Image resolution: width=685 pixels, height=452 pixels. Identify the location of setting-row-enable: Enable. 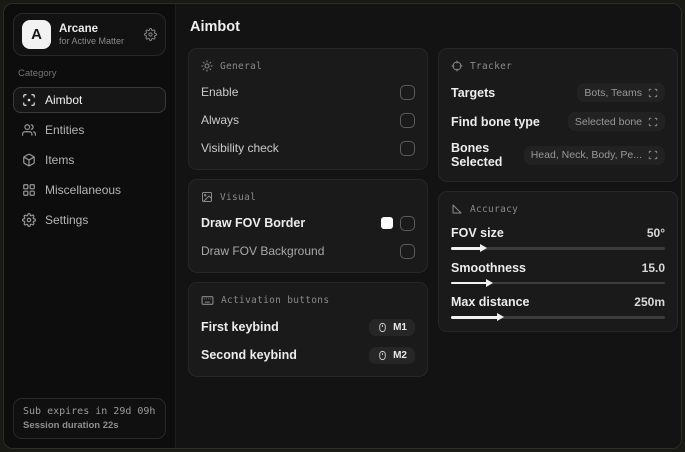
(308, 92).